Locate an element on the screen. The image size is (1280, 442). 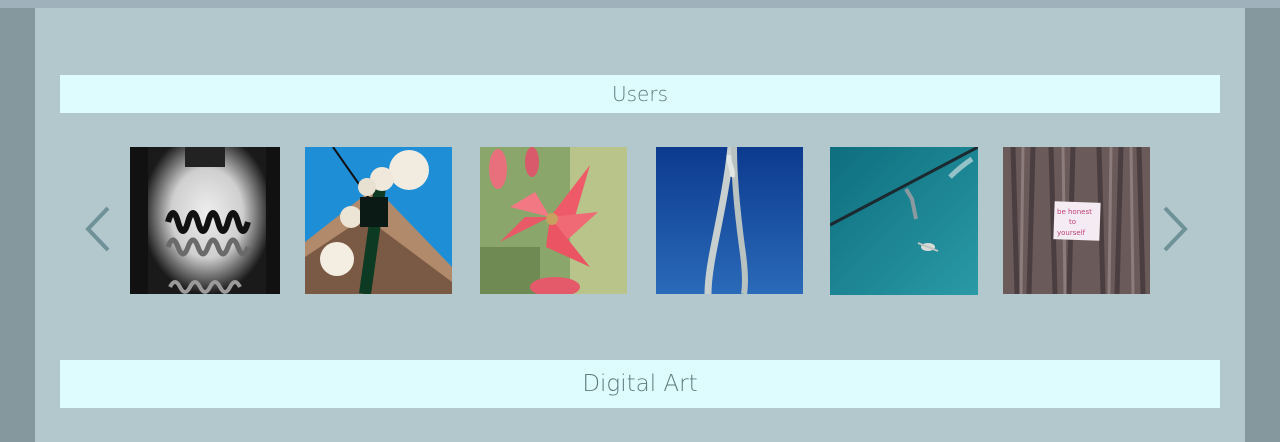
section-title-users: Users is located at coordinates (639, 94).